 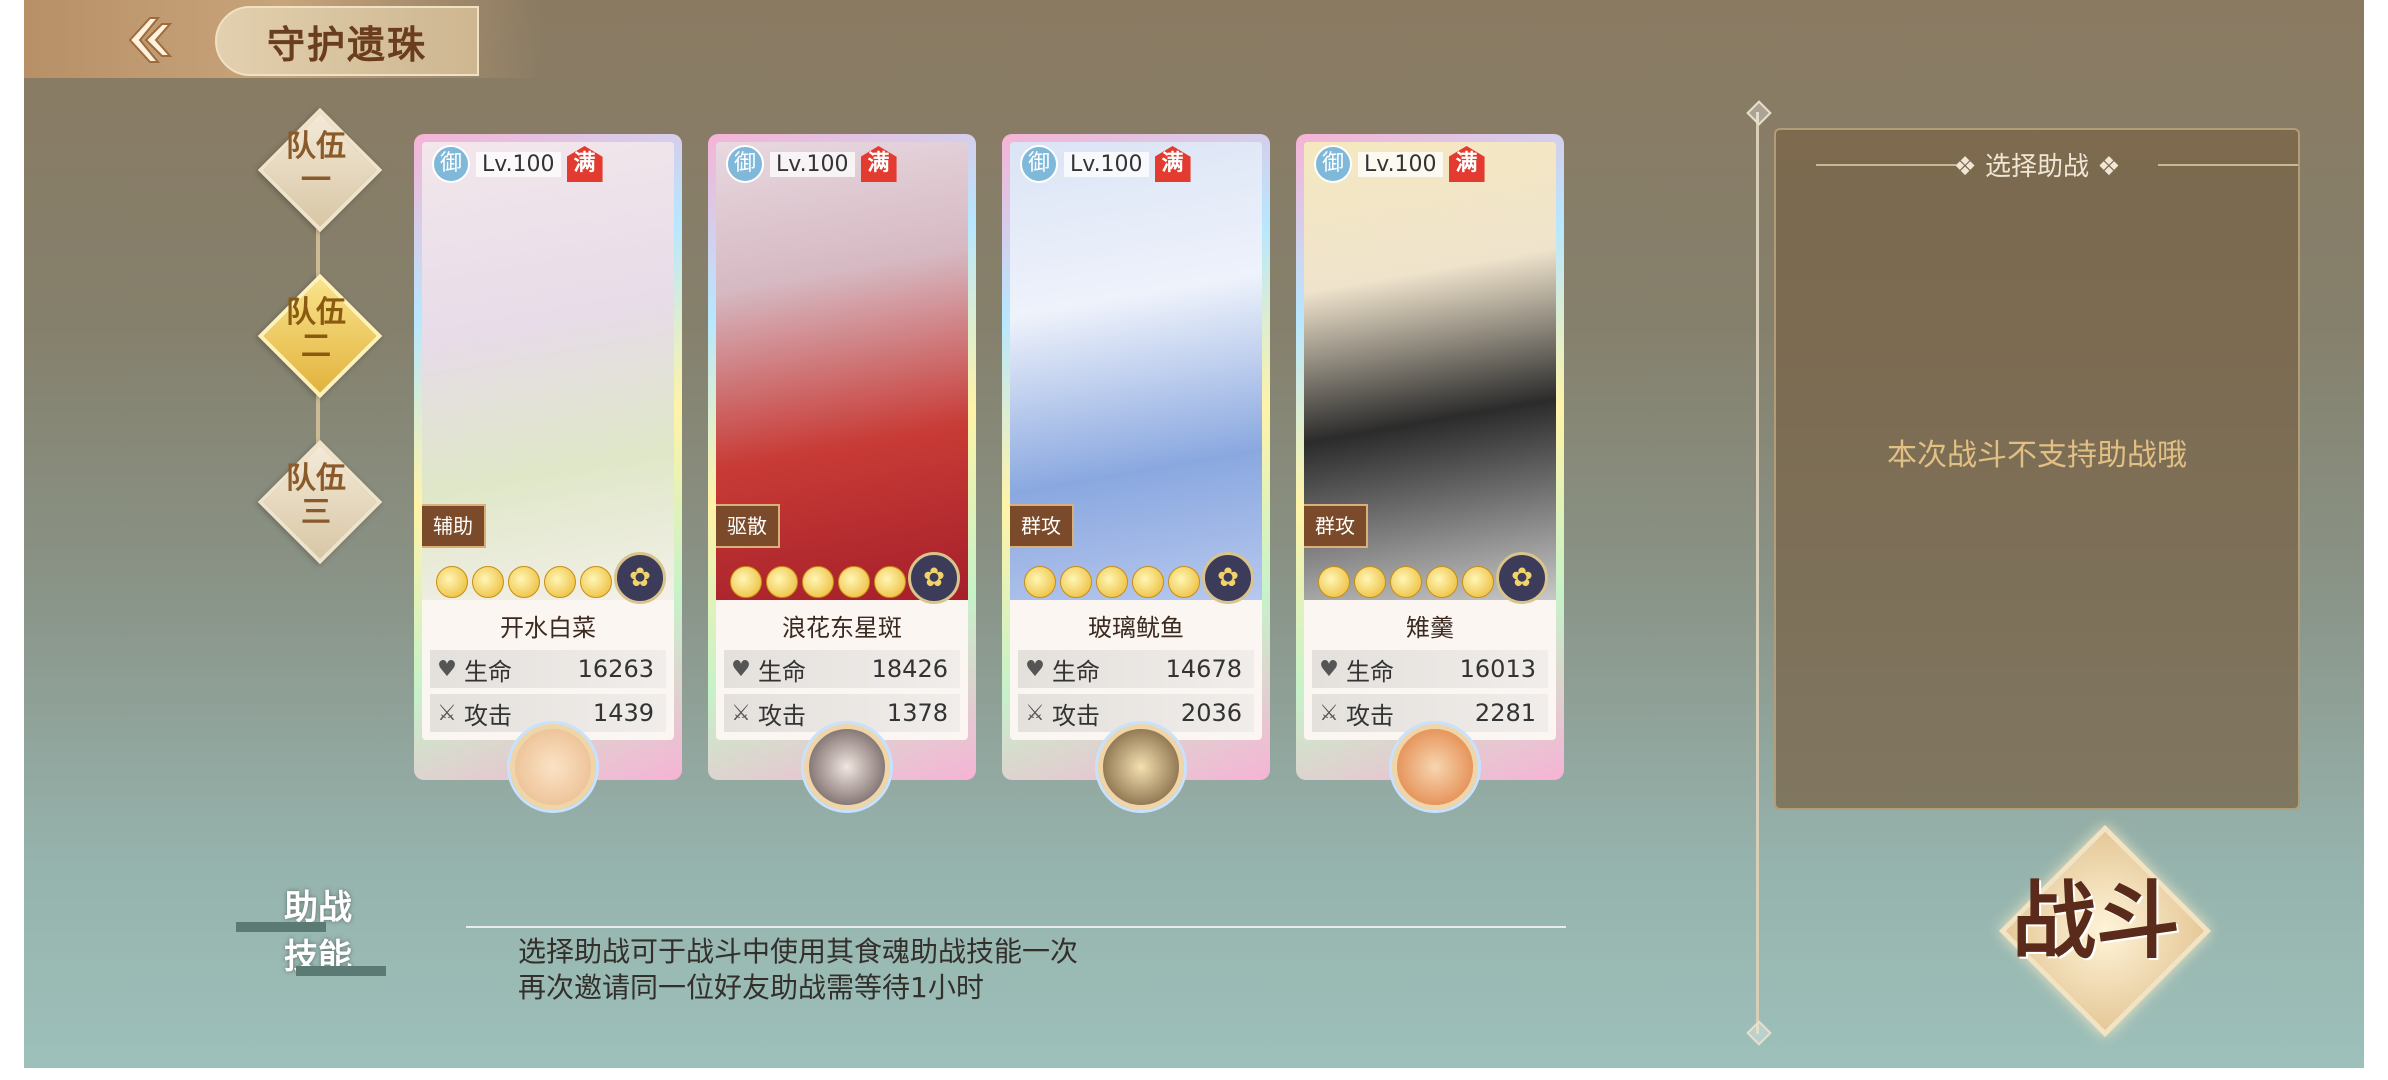 I want to click on atk-value: 2281, so click(x=1505, y=713).